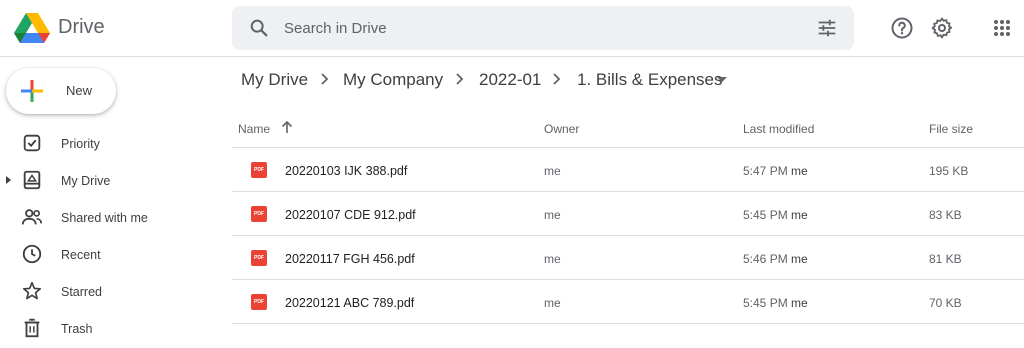 The width and height of the screenshot is (1024, 348). What do you see at coordinates (81, 27) in the screenshot?
I see `app-title: Drive` at bounding box center [81, 27].